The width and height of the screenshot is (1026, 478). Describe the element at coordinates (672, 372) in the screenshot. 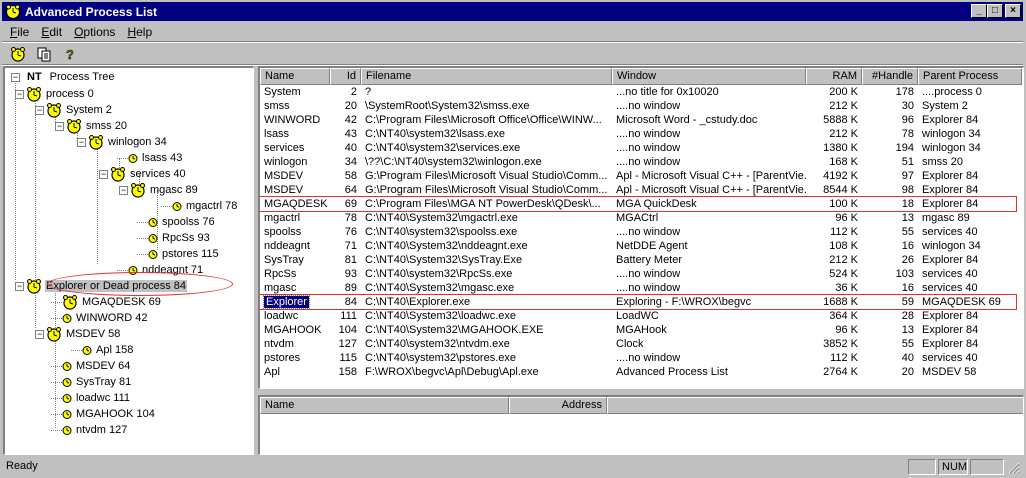

I see `cell-window: Advanced Process List` at that location.